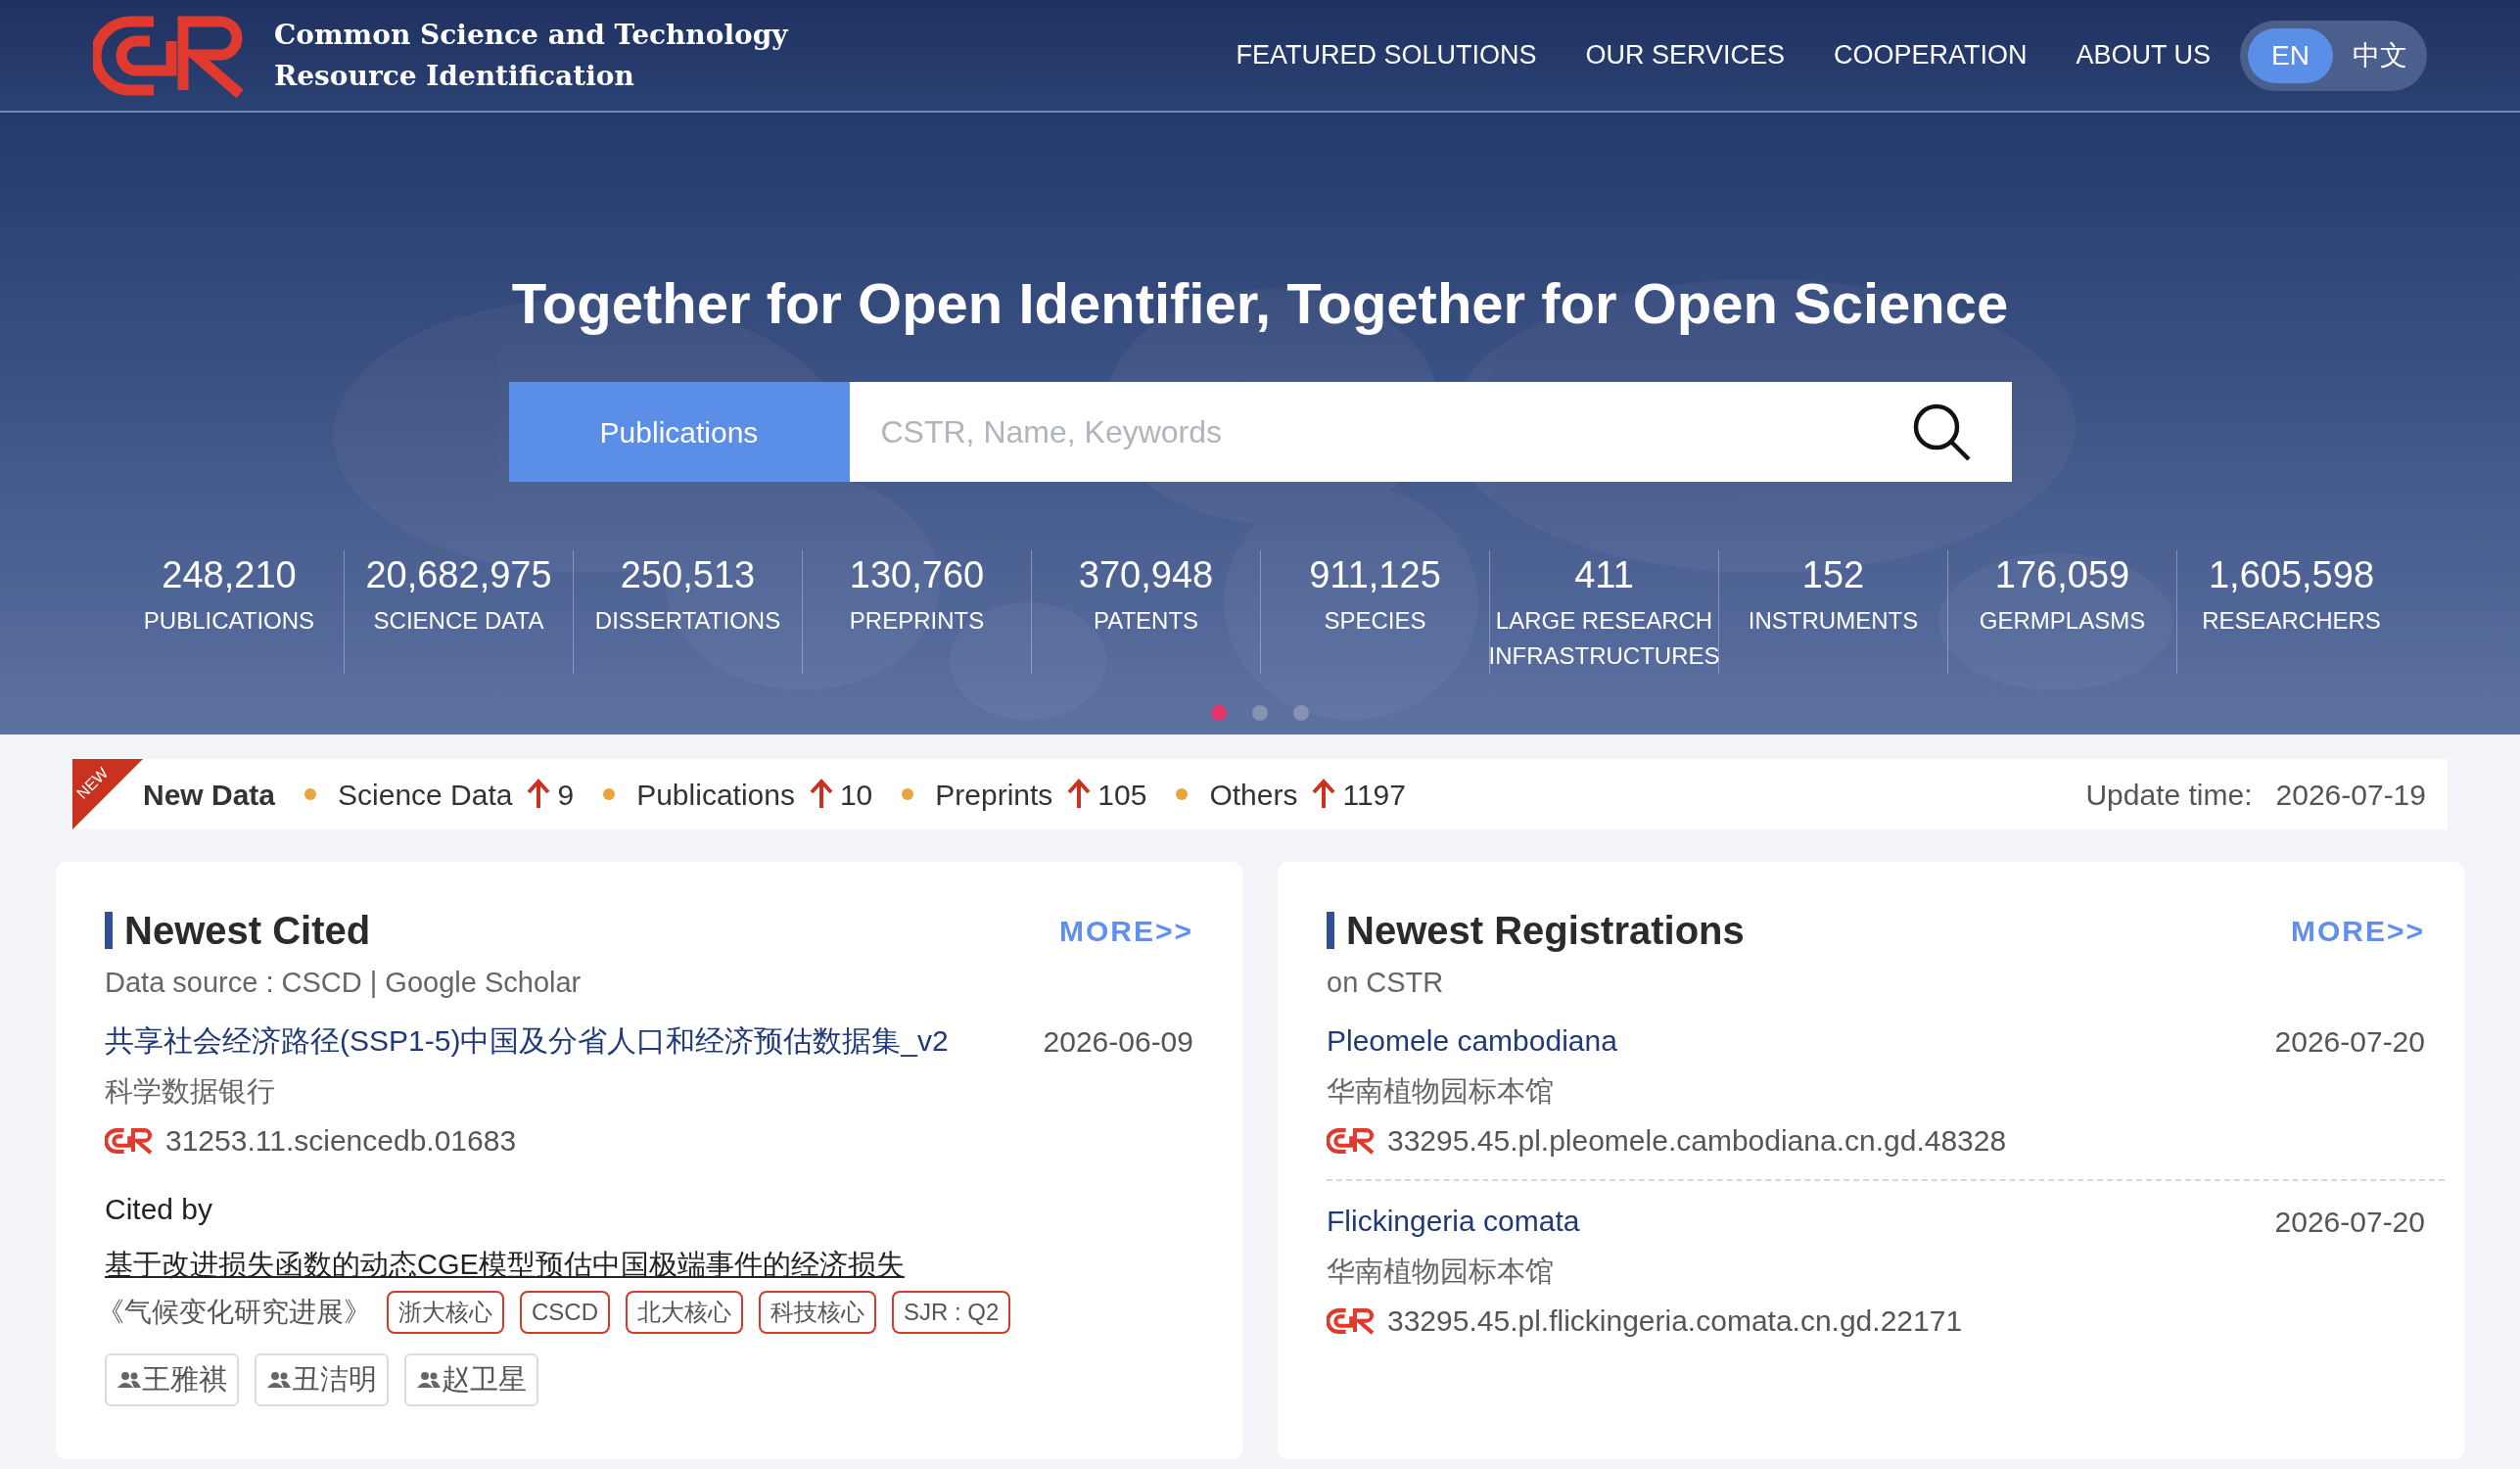 Image resolution: width=2520 pixels, height=1469 pixels. I want to click on nav-link: FEATURED SOLUTIONS, so click(1386, 55).